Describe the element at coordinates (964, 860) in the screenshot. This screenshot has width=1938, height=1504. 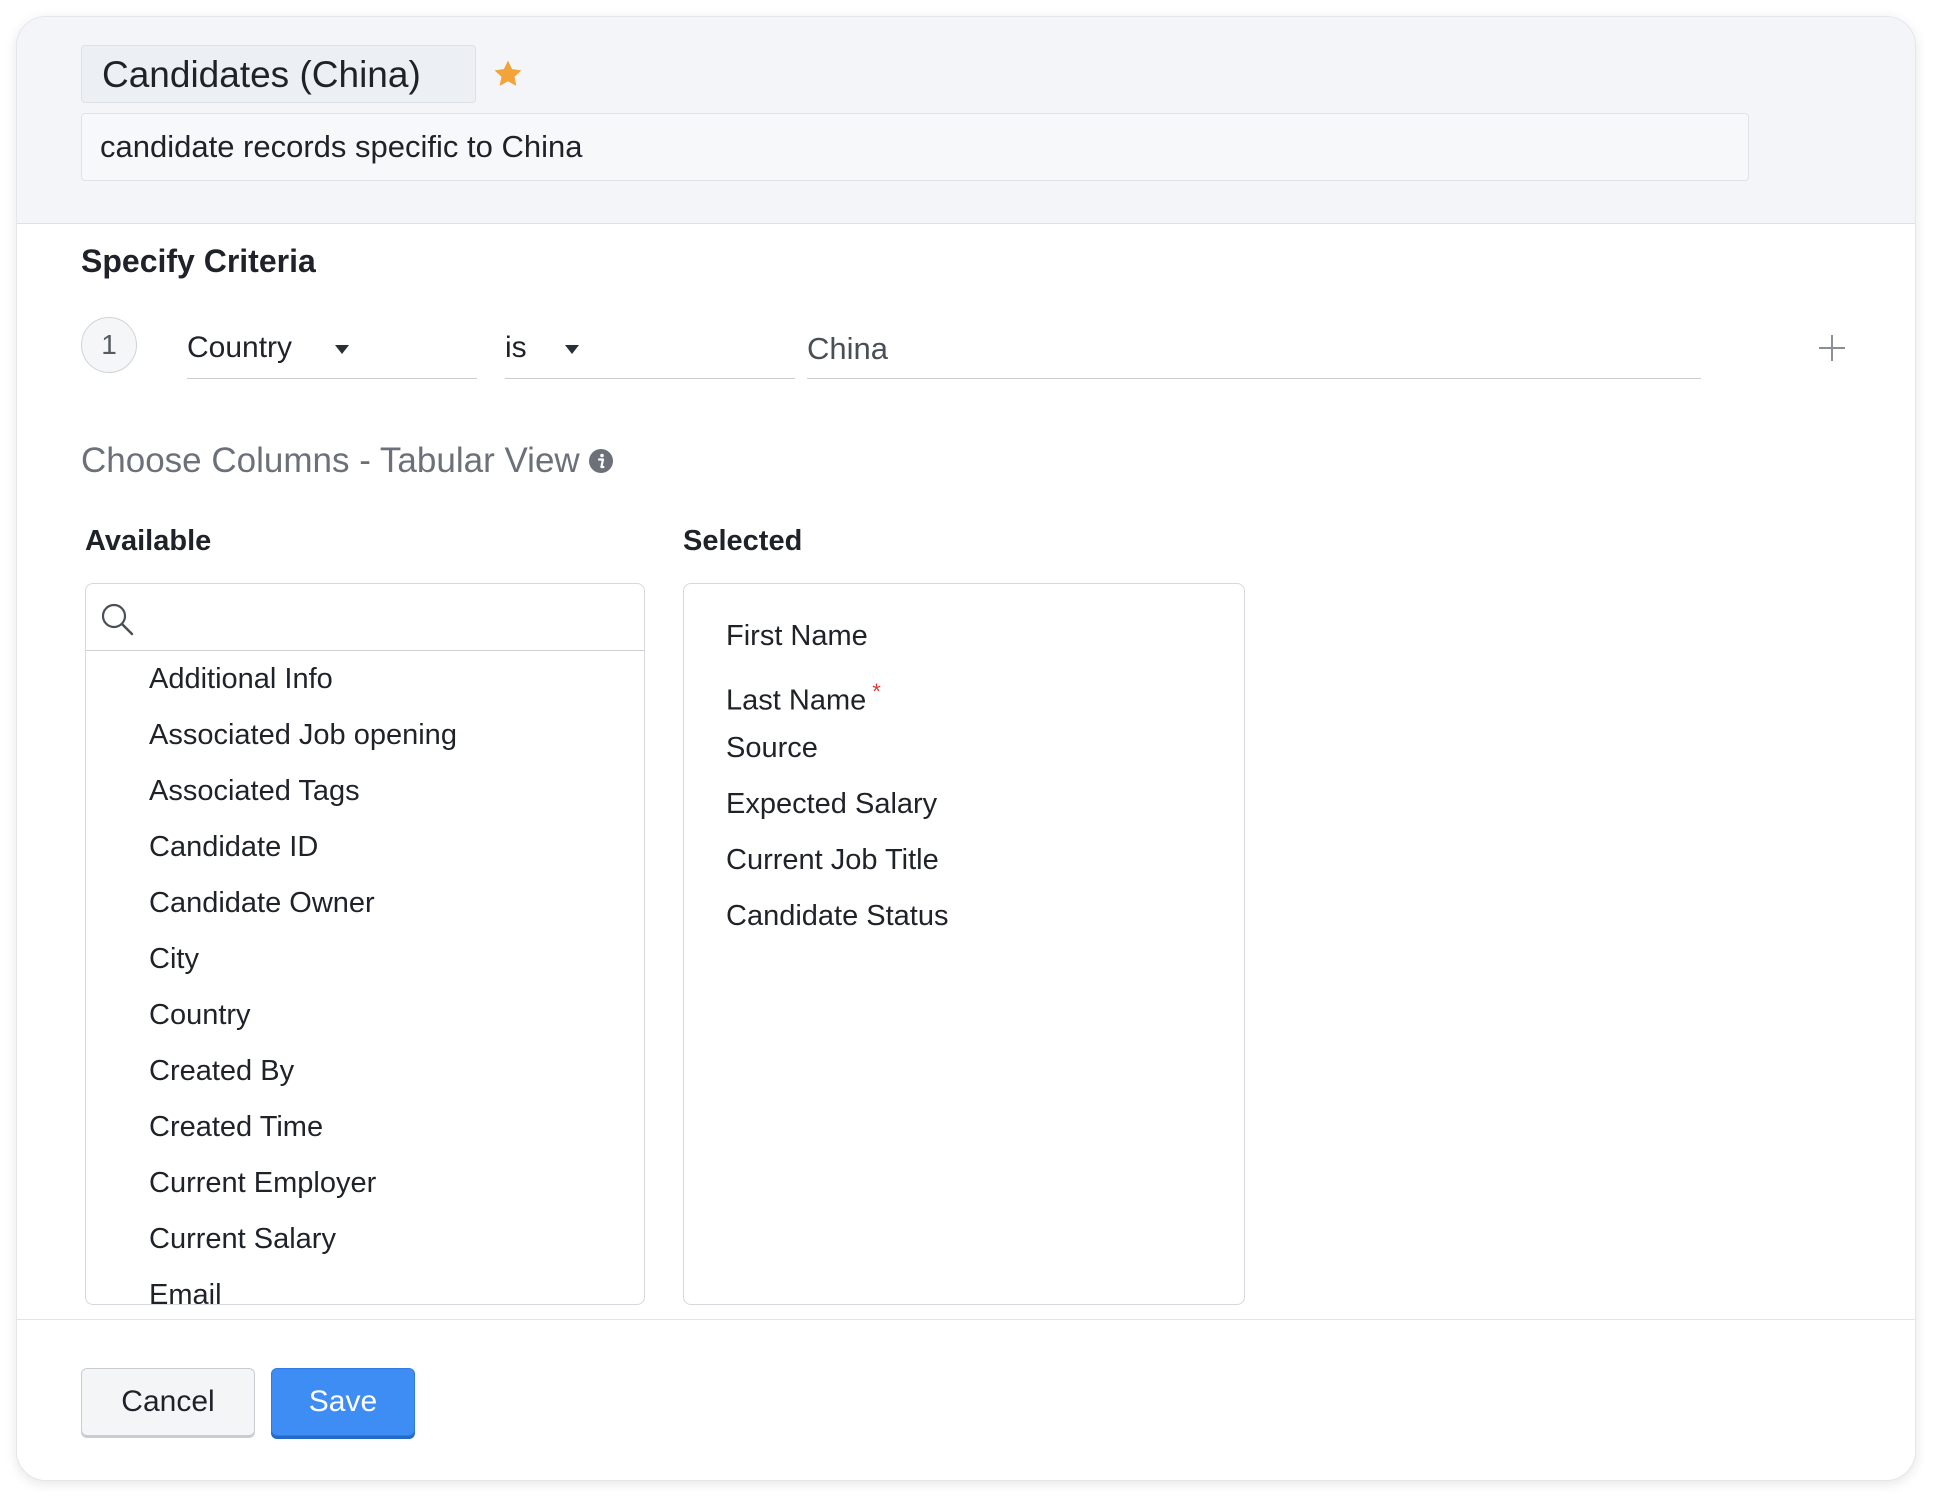
I see `selected-column-item: Current Job Title` at that location.